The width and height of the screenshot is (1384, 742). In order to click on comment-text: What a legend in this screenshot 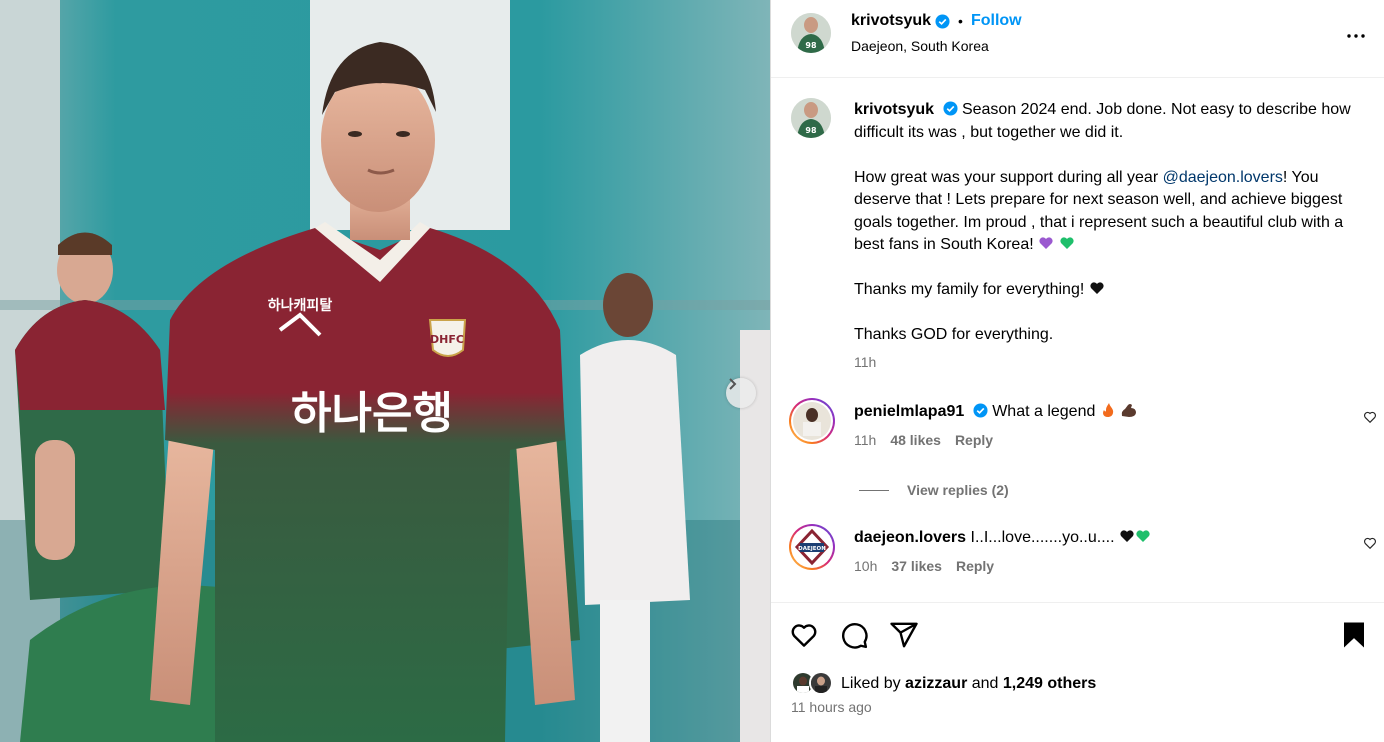, I will do `click(1044, 411)`.